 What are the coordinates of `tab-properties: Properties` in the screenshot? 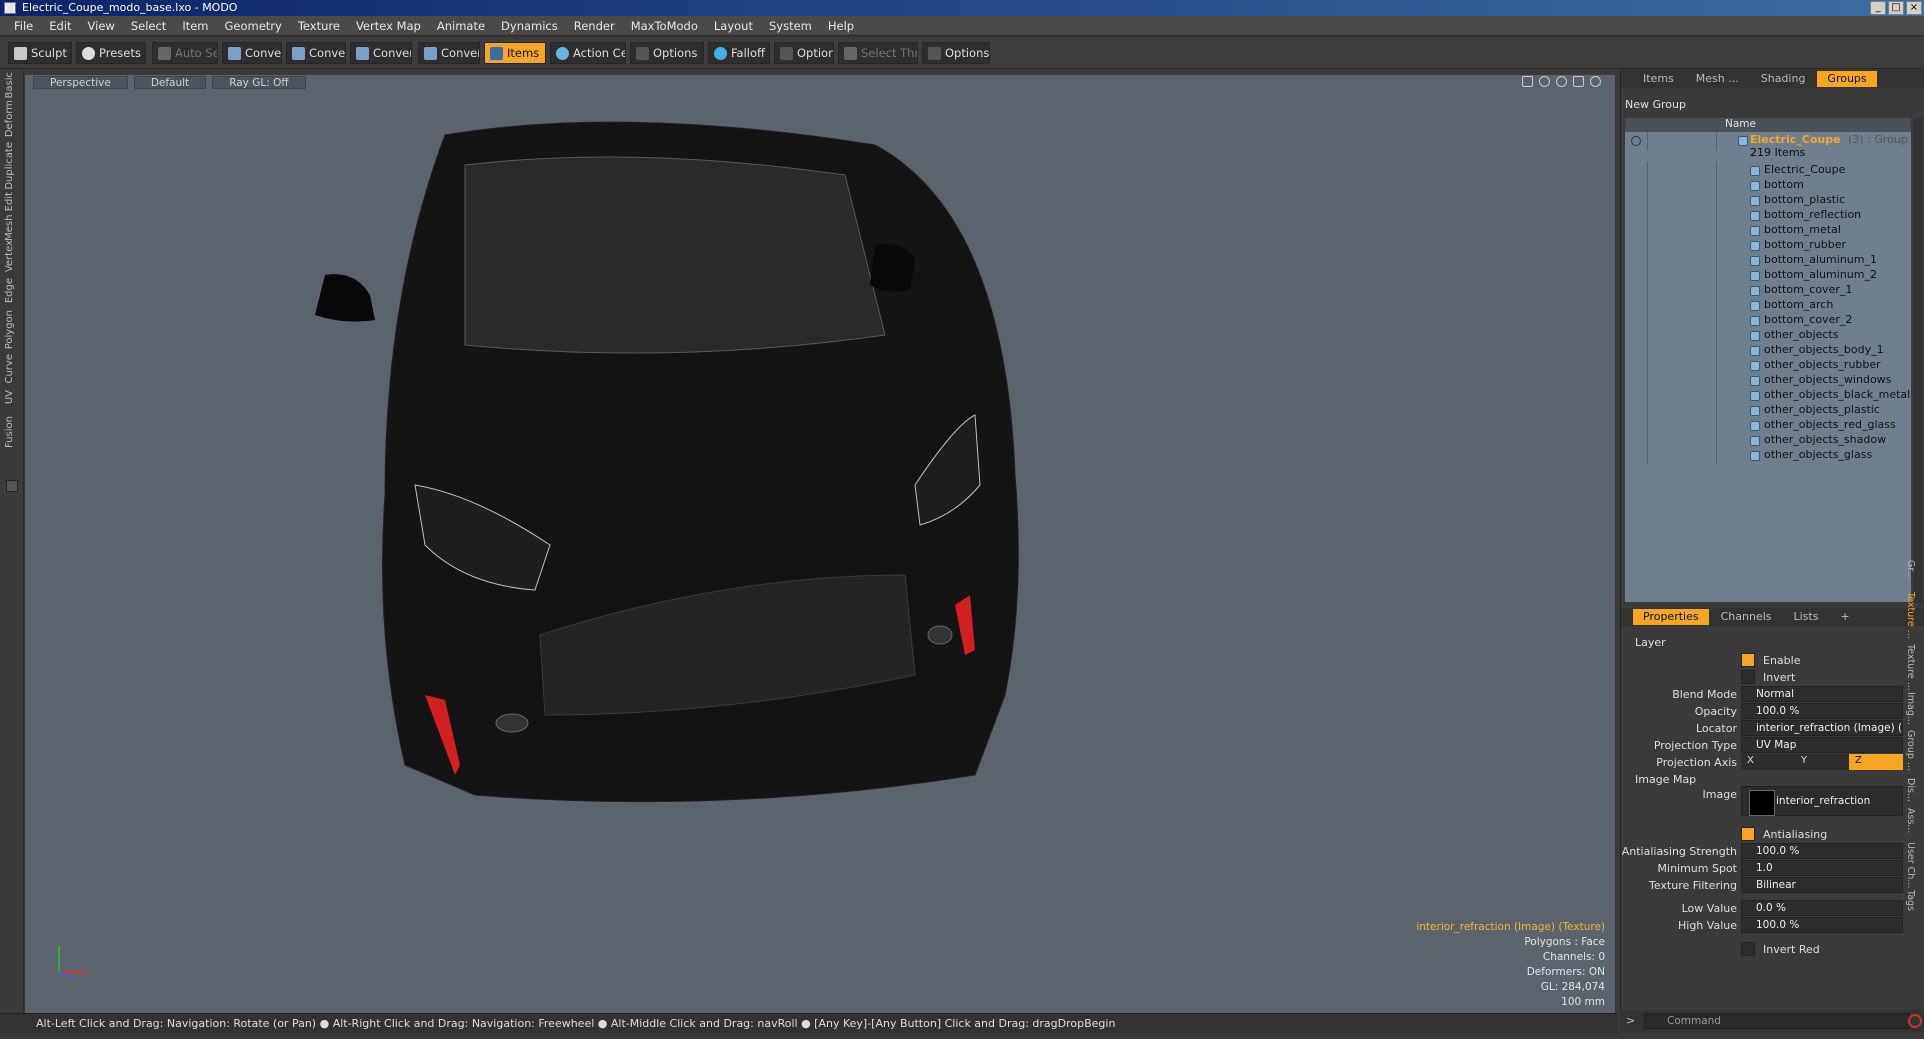 It's located at (1671, 617).